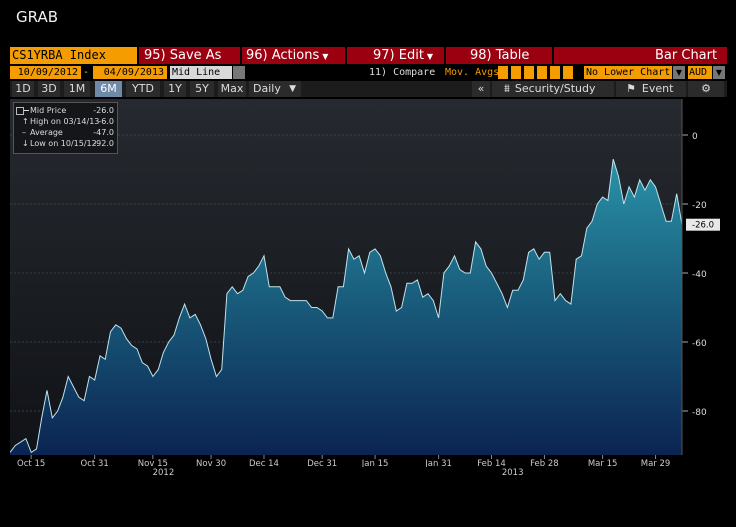 The height and width of the screenshot is (527, 736). Describe the element at coordinates (130, 72) in the screenshot. I see `end-date-field: 04/09/2013` at that location.